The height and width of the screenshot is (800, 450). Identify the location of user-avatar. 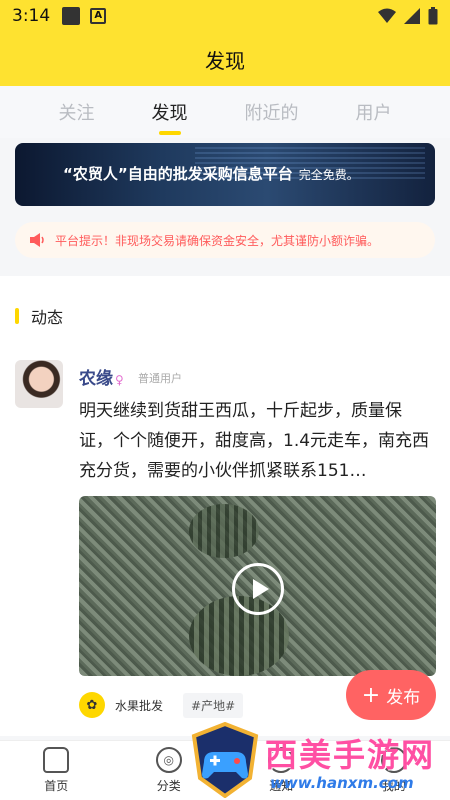
(39, 384).